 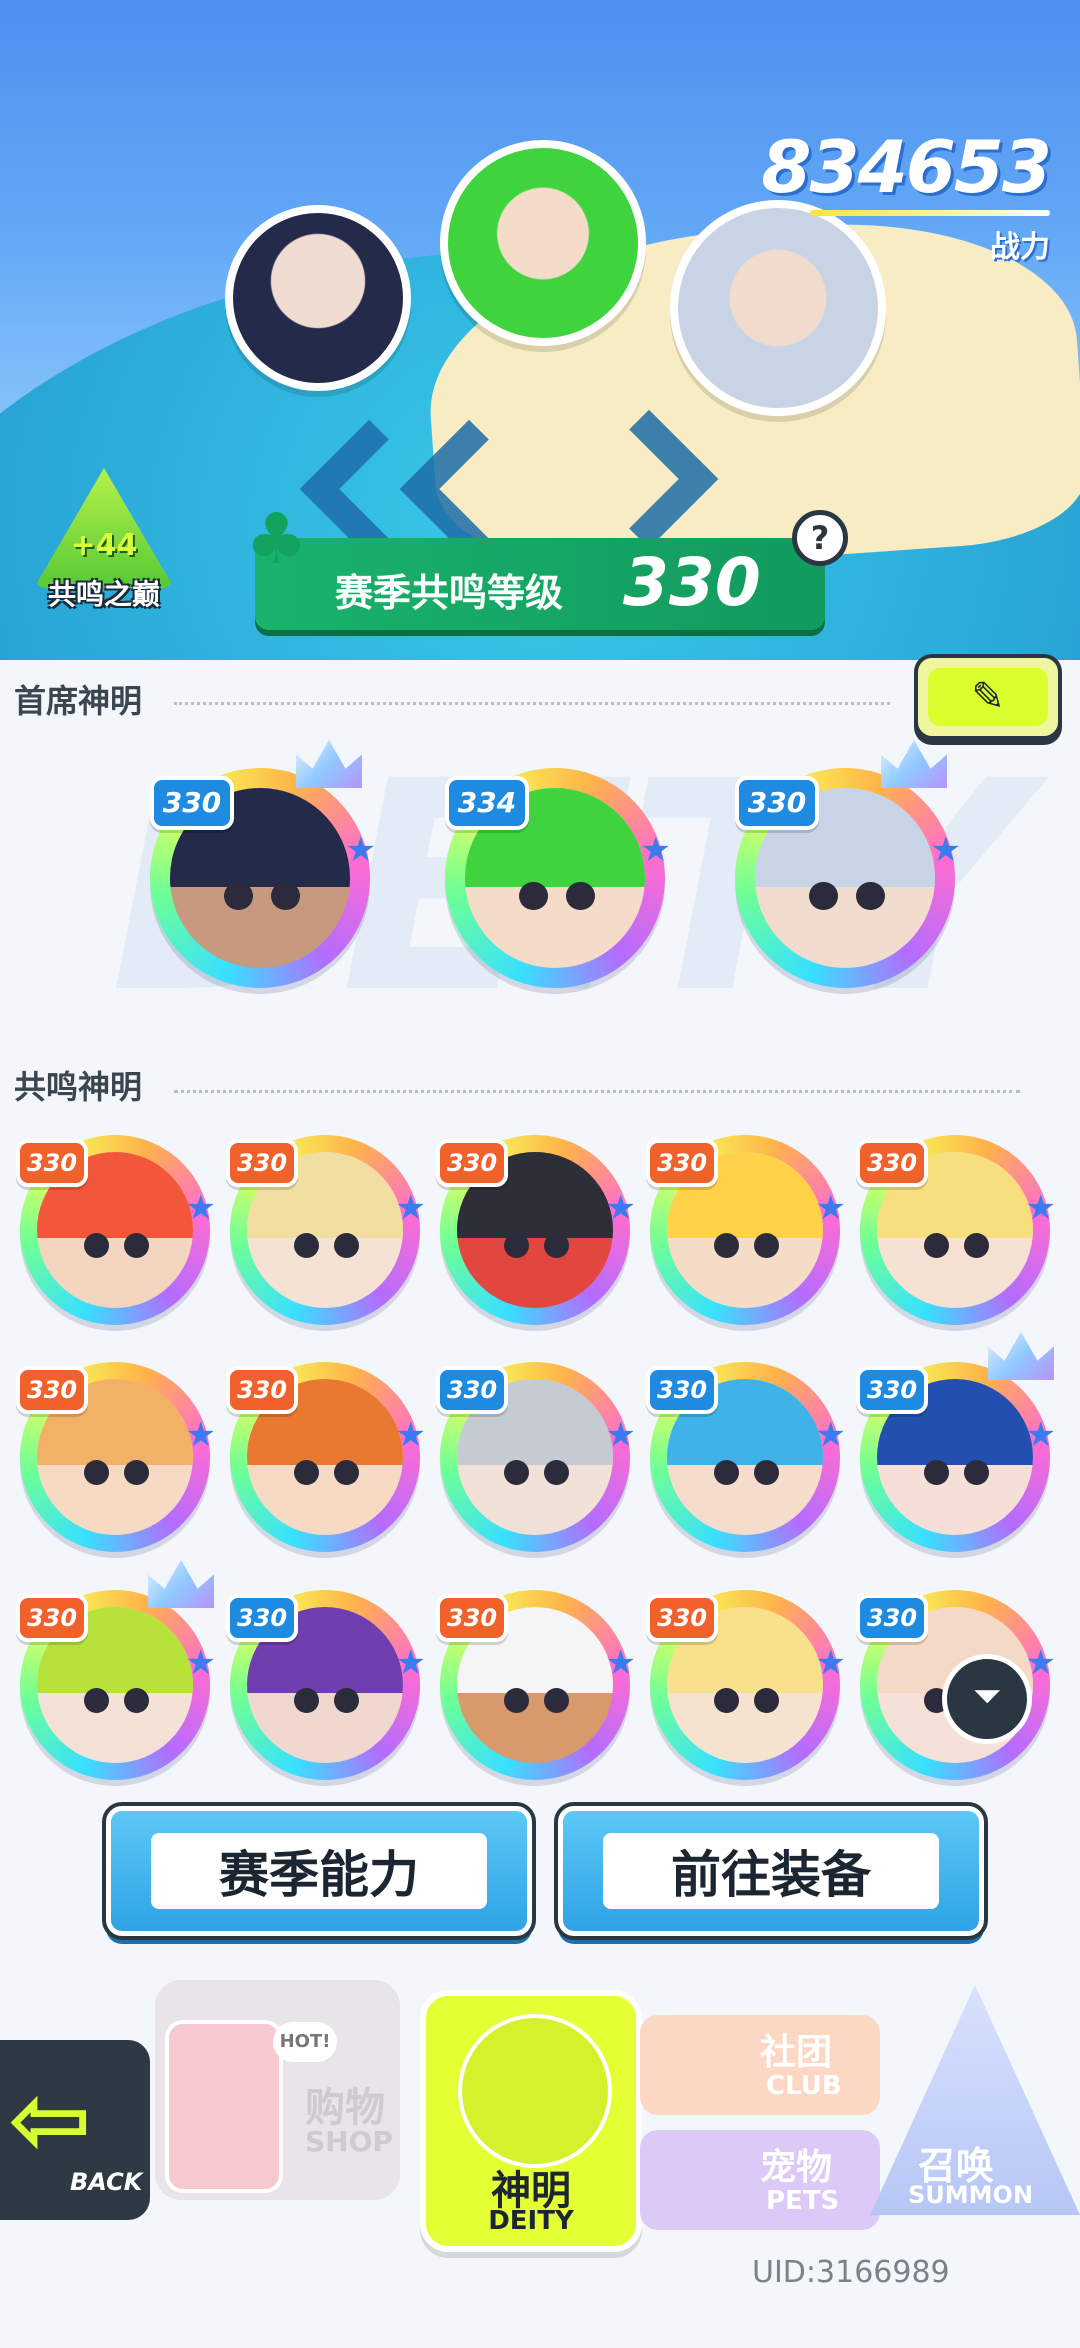 I want to click on level-badge: 334, so click(x=487, y=803).